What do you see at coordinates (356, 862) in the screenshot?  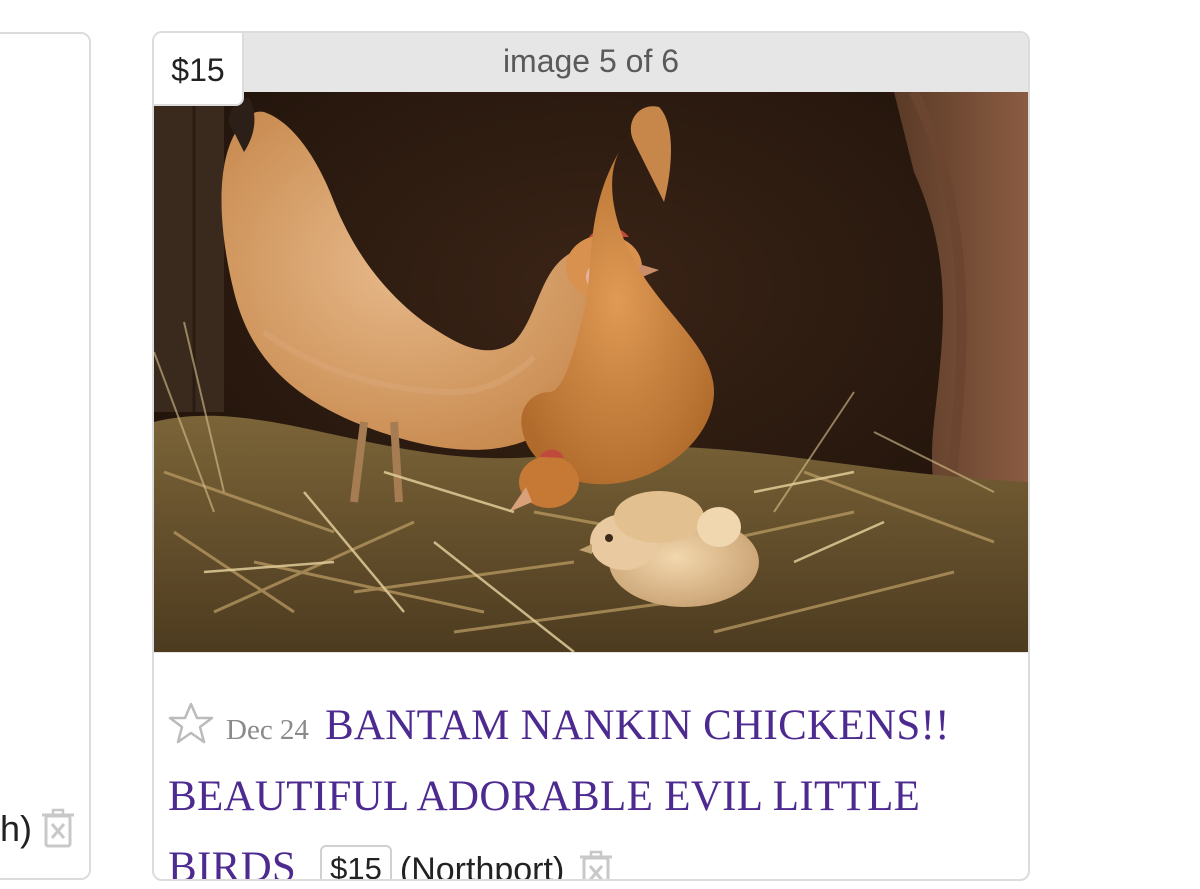 I see `price-badge: $15` at bounding box center [356, 862].